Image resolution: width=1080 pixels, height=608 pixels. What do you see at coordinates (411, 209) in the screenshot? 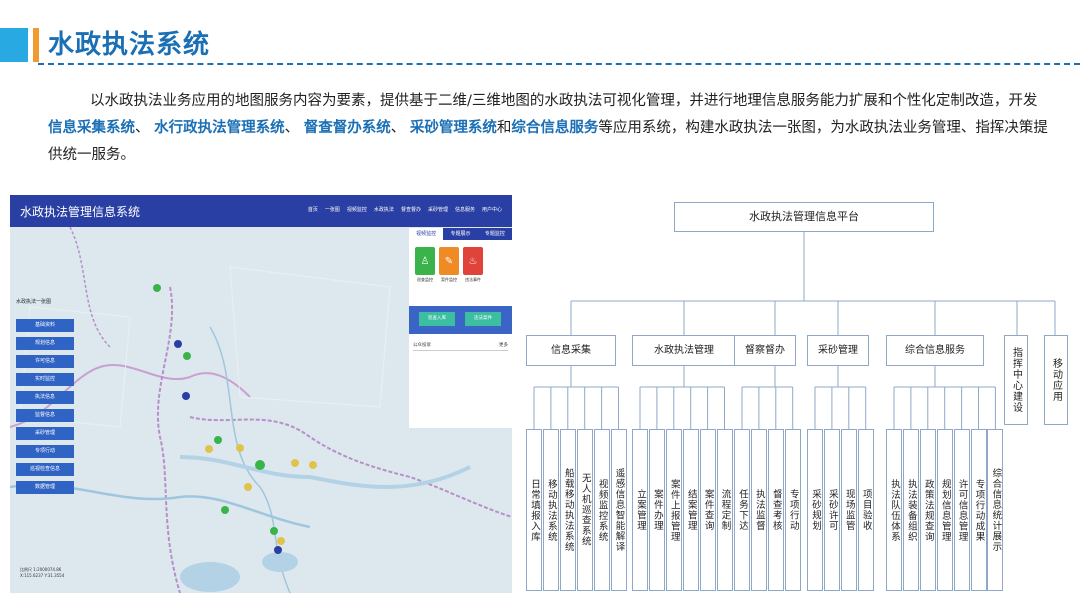
I see `nav-item: 督查督办` at bounding box center [411, 209].